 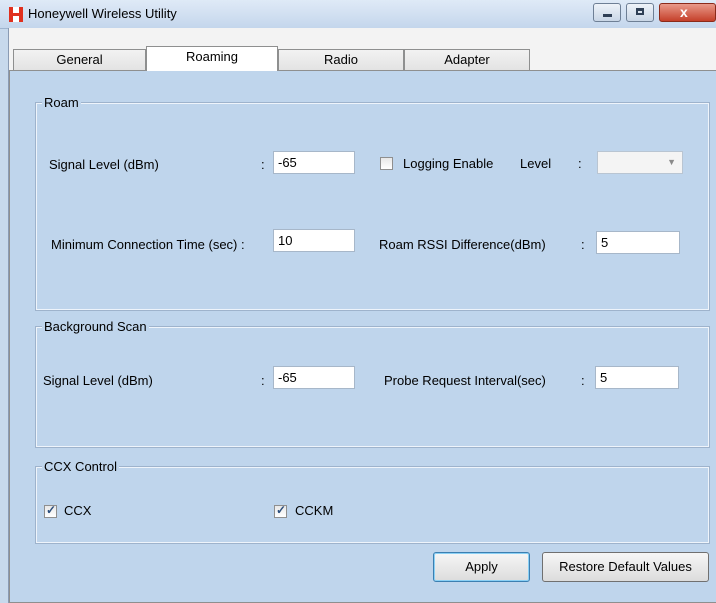 What do you see at coordinates (104, 164) in the screenshot?
I see `roam-signal-level-label: Signal Level (dBm)` at bounding box center [104, 164].